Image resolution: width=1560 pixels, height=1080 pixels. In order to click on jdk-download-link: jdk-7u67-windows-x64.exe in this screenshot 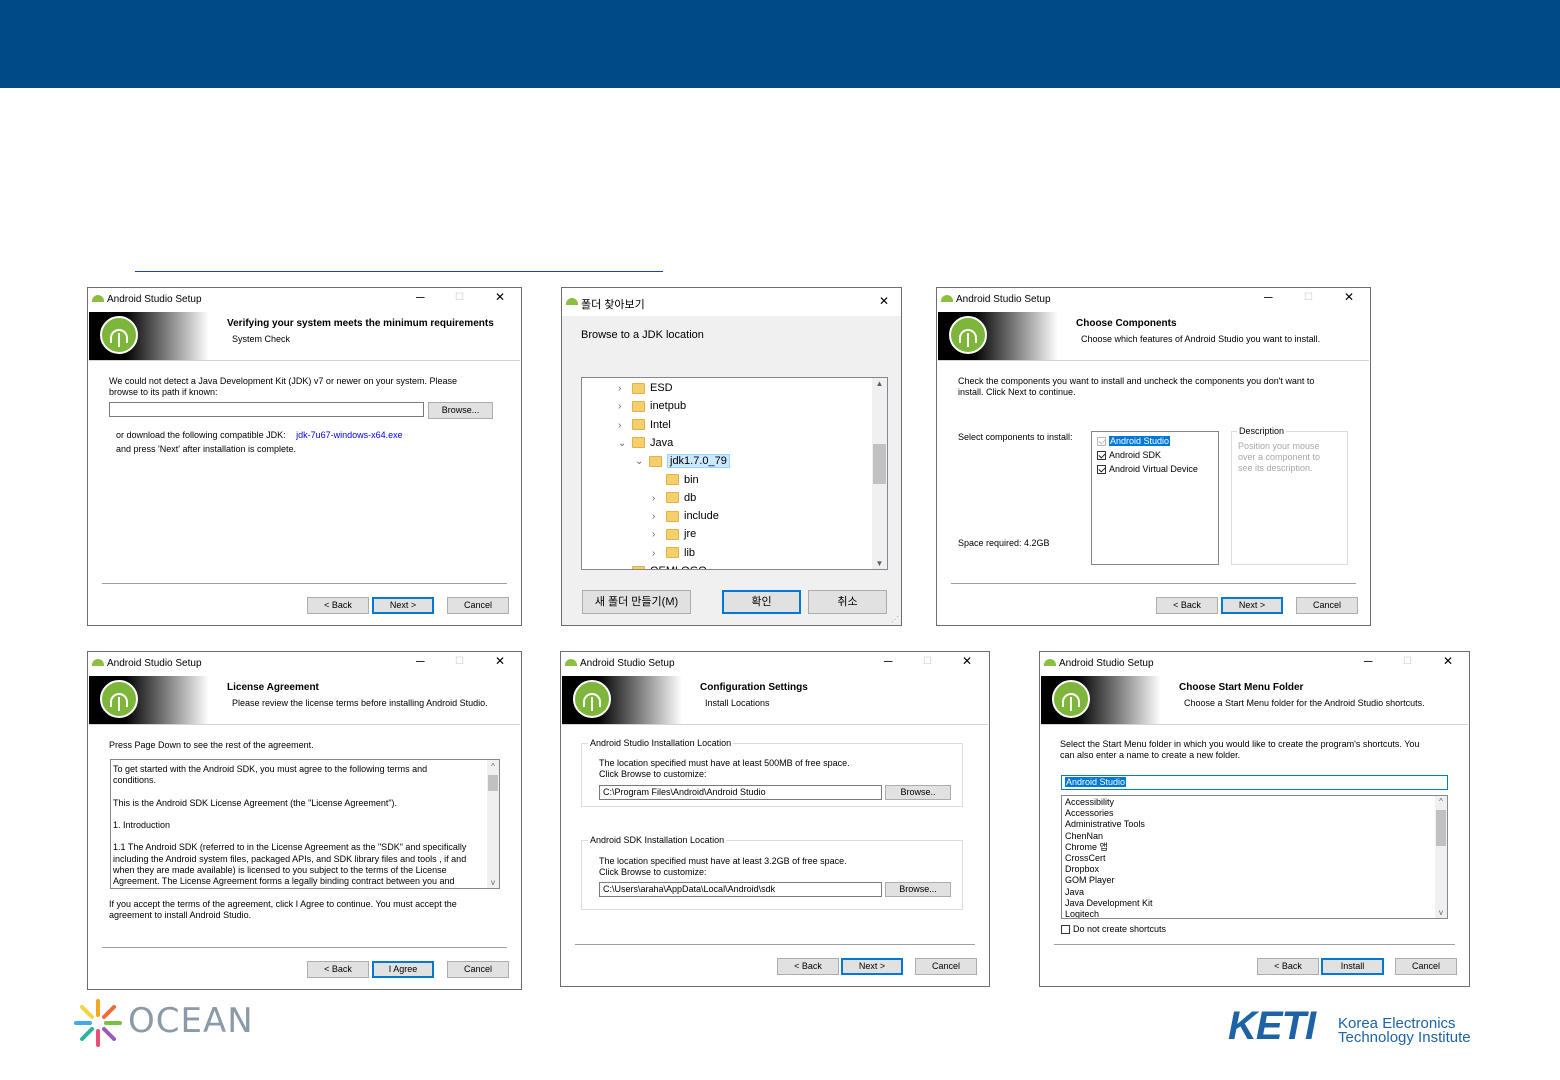, I will do `click(349, 435)`.